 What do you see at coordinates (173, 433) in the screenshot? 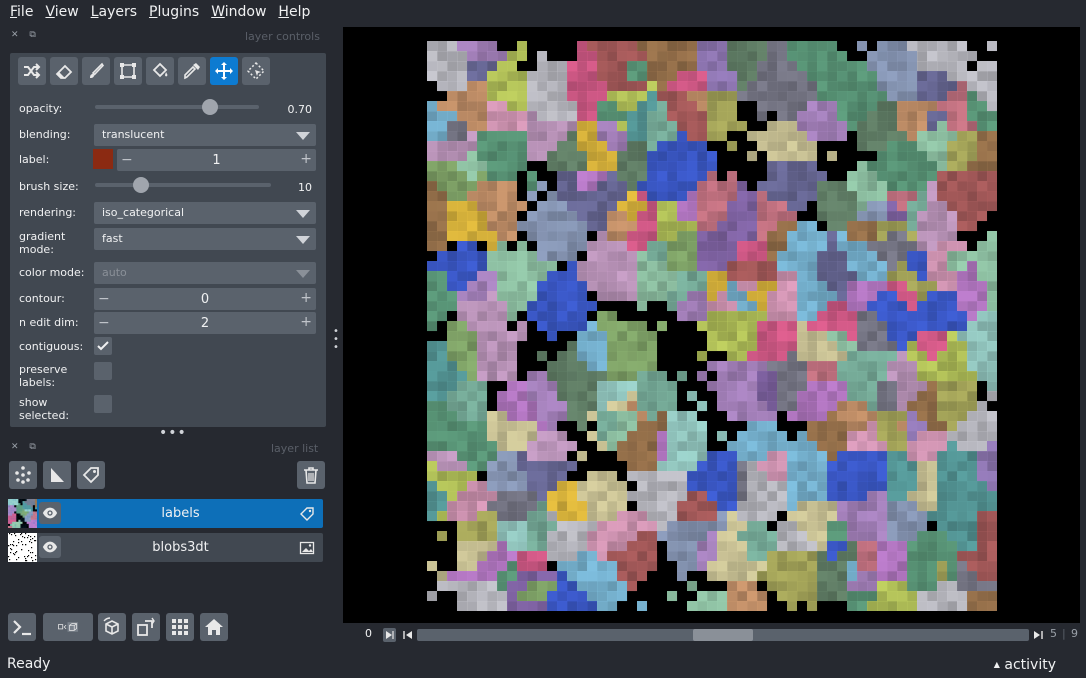
I see `dock-splitter-handle: •••` at bounding box center [173, 433].